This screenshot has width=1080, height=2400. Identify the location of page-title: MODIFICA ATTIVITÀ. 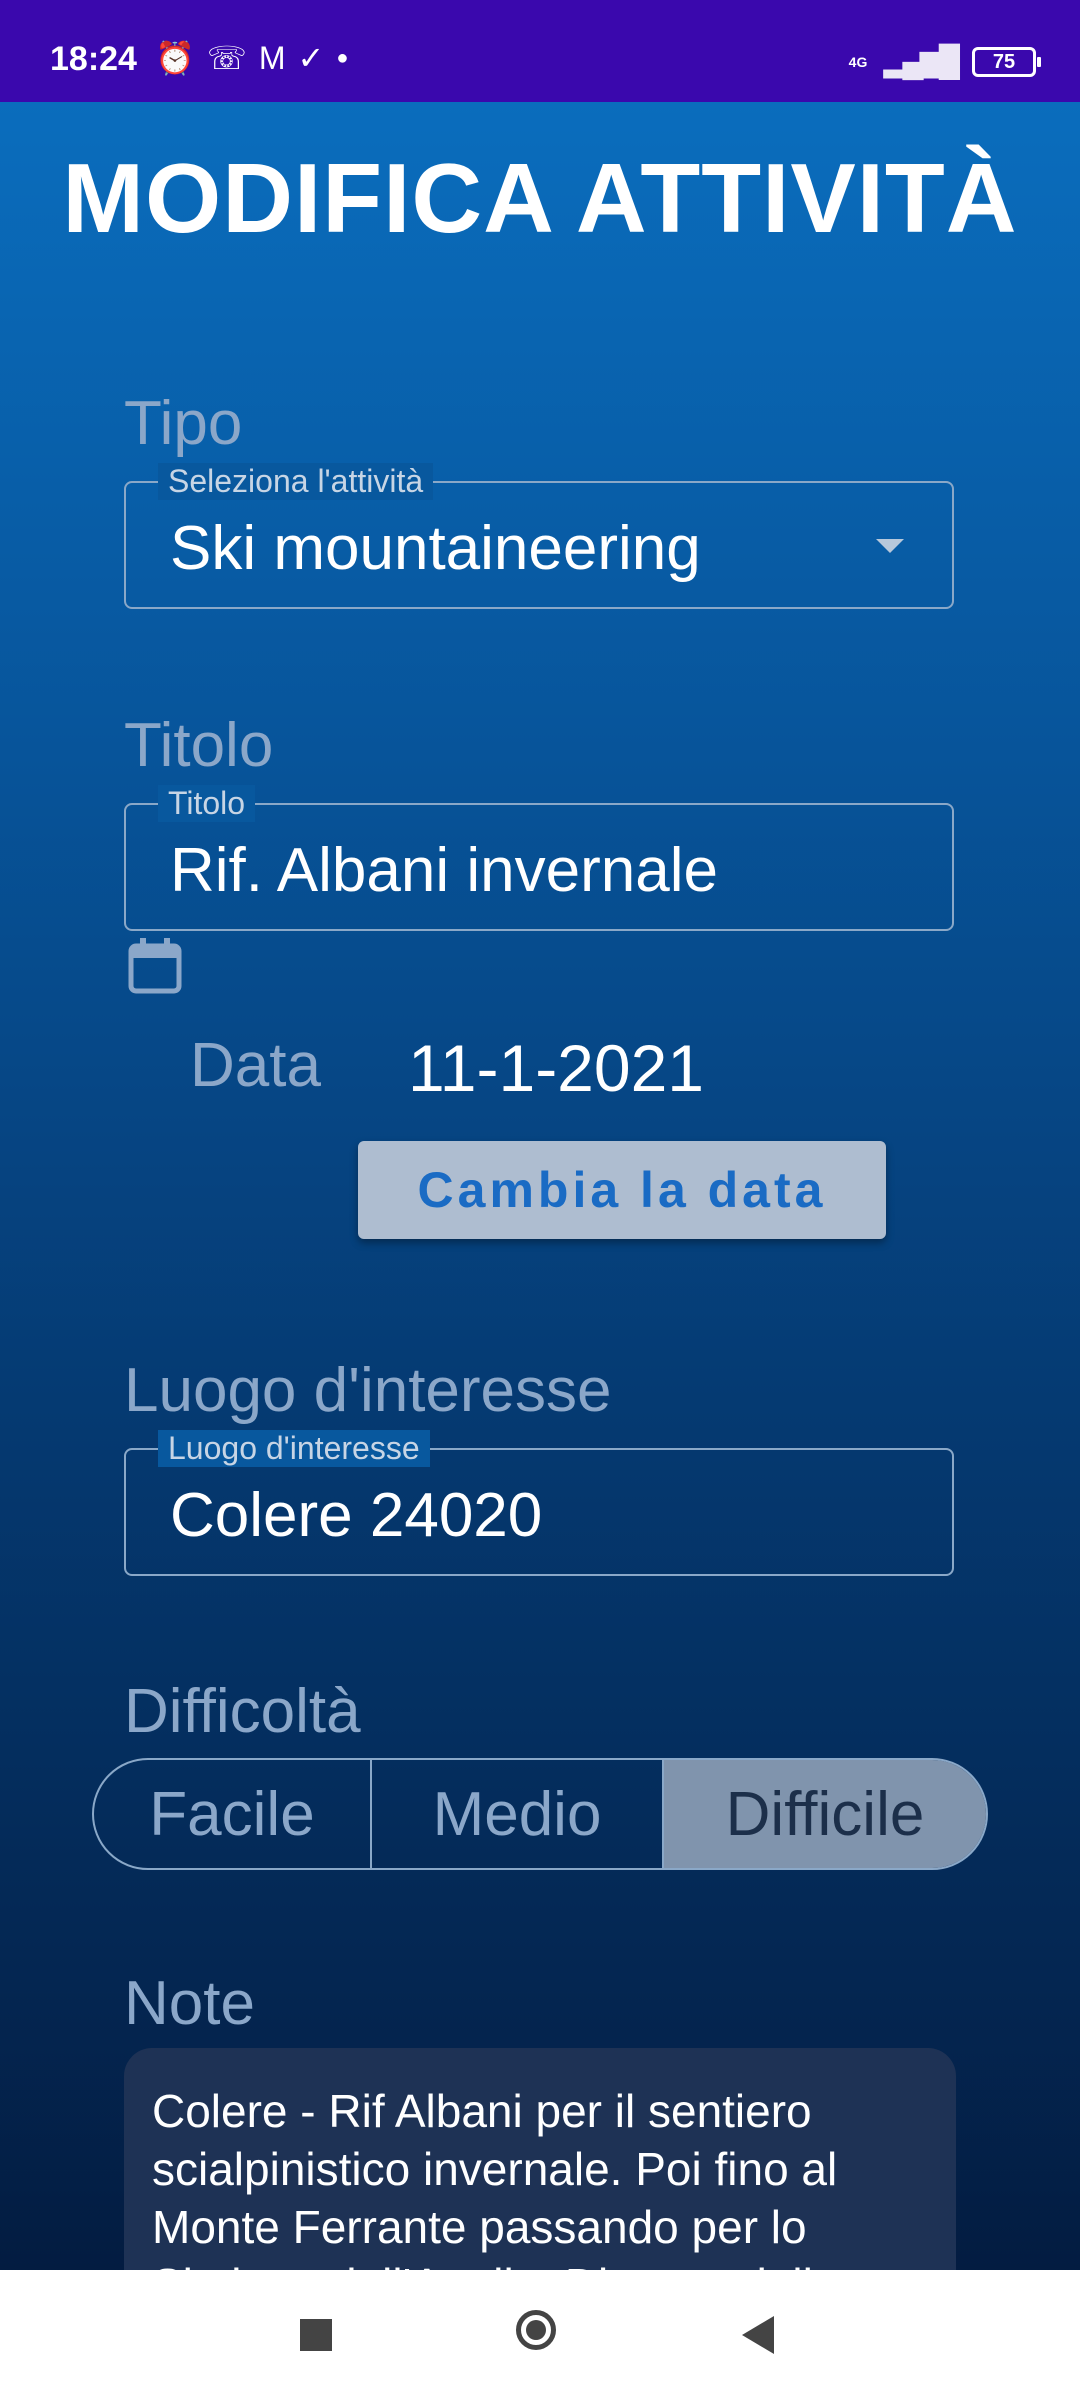
(540, 198).